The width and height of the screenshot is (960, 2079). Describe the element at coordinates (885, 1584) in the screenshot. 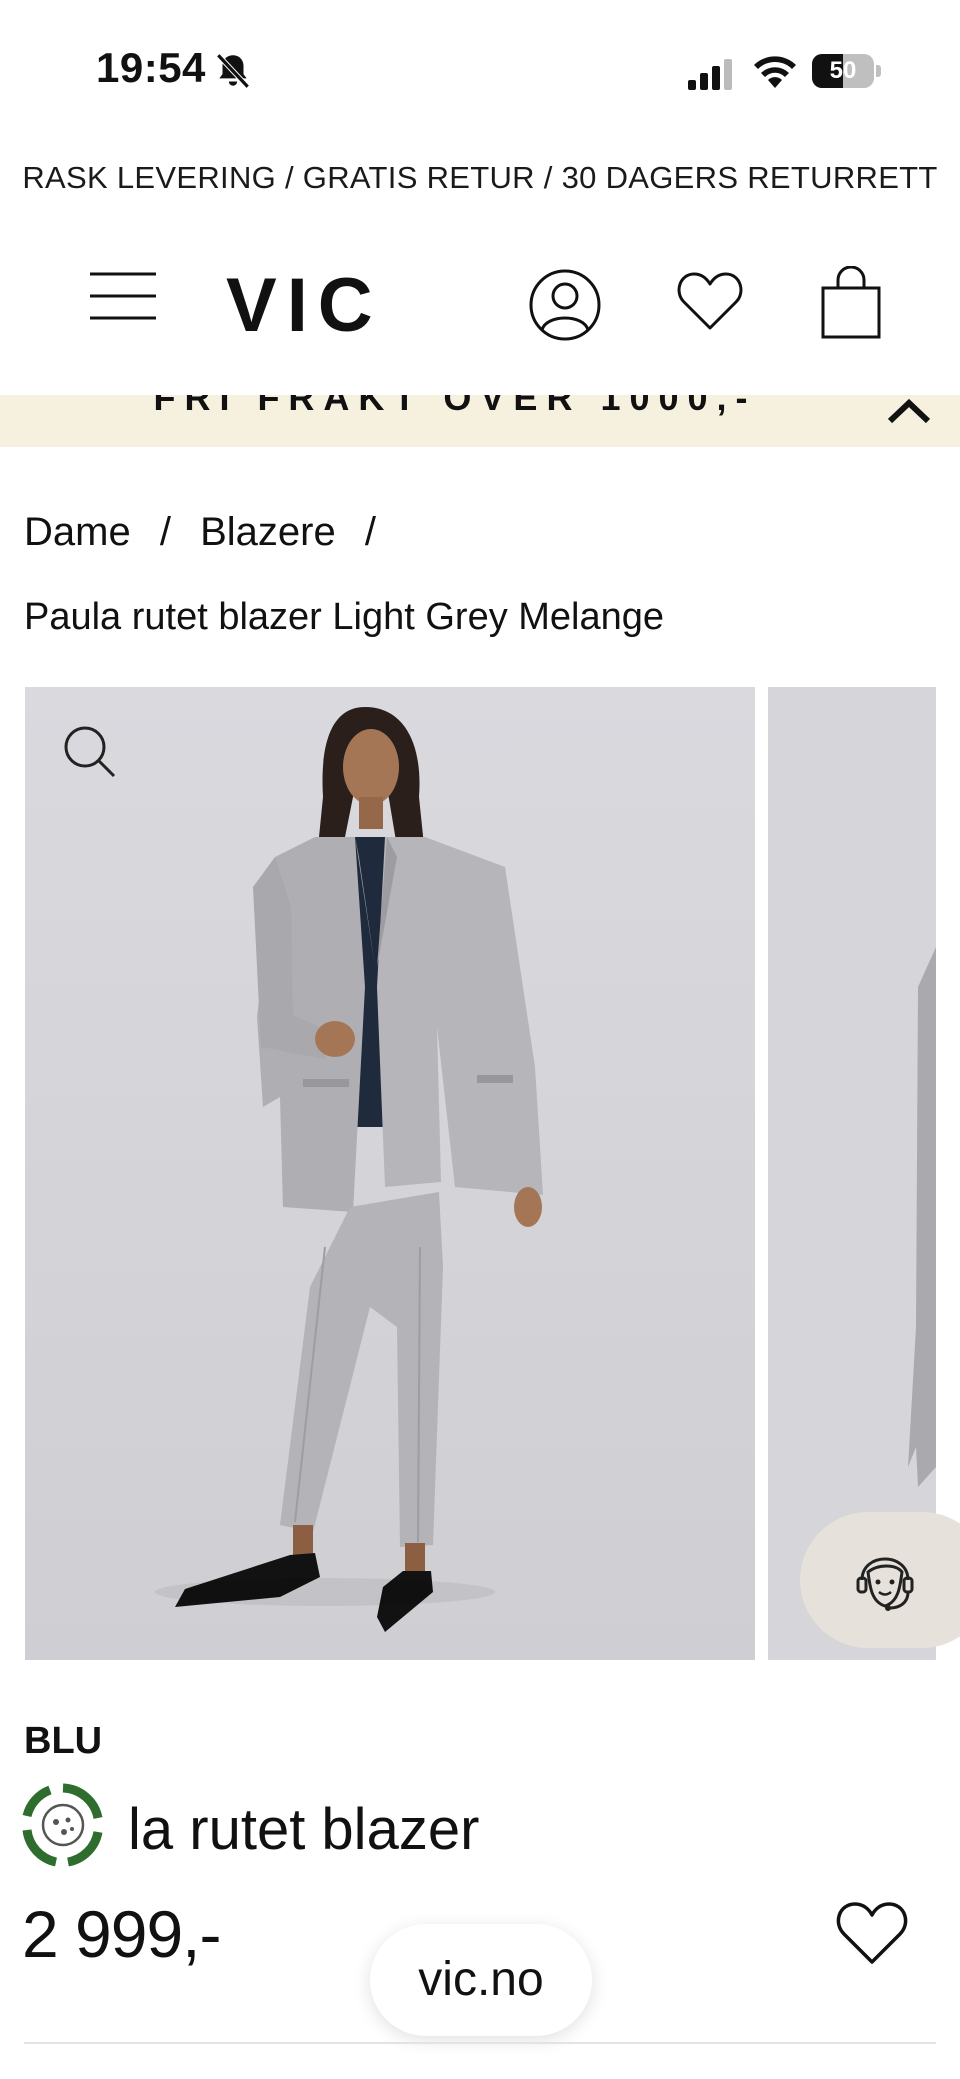

I see `customer-support-icon` at that location.